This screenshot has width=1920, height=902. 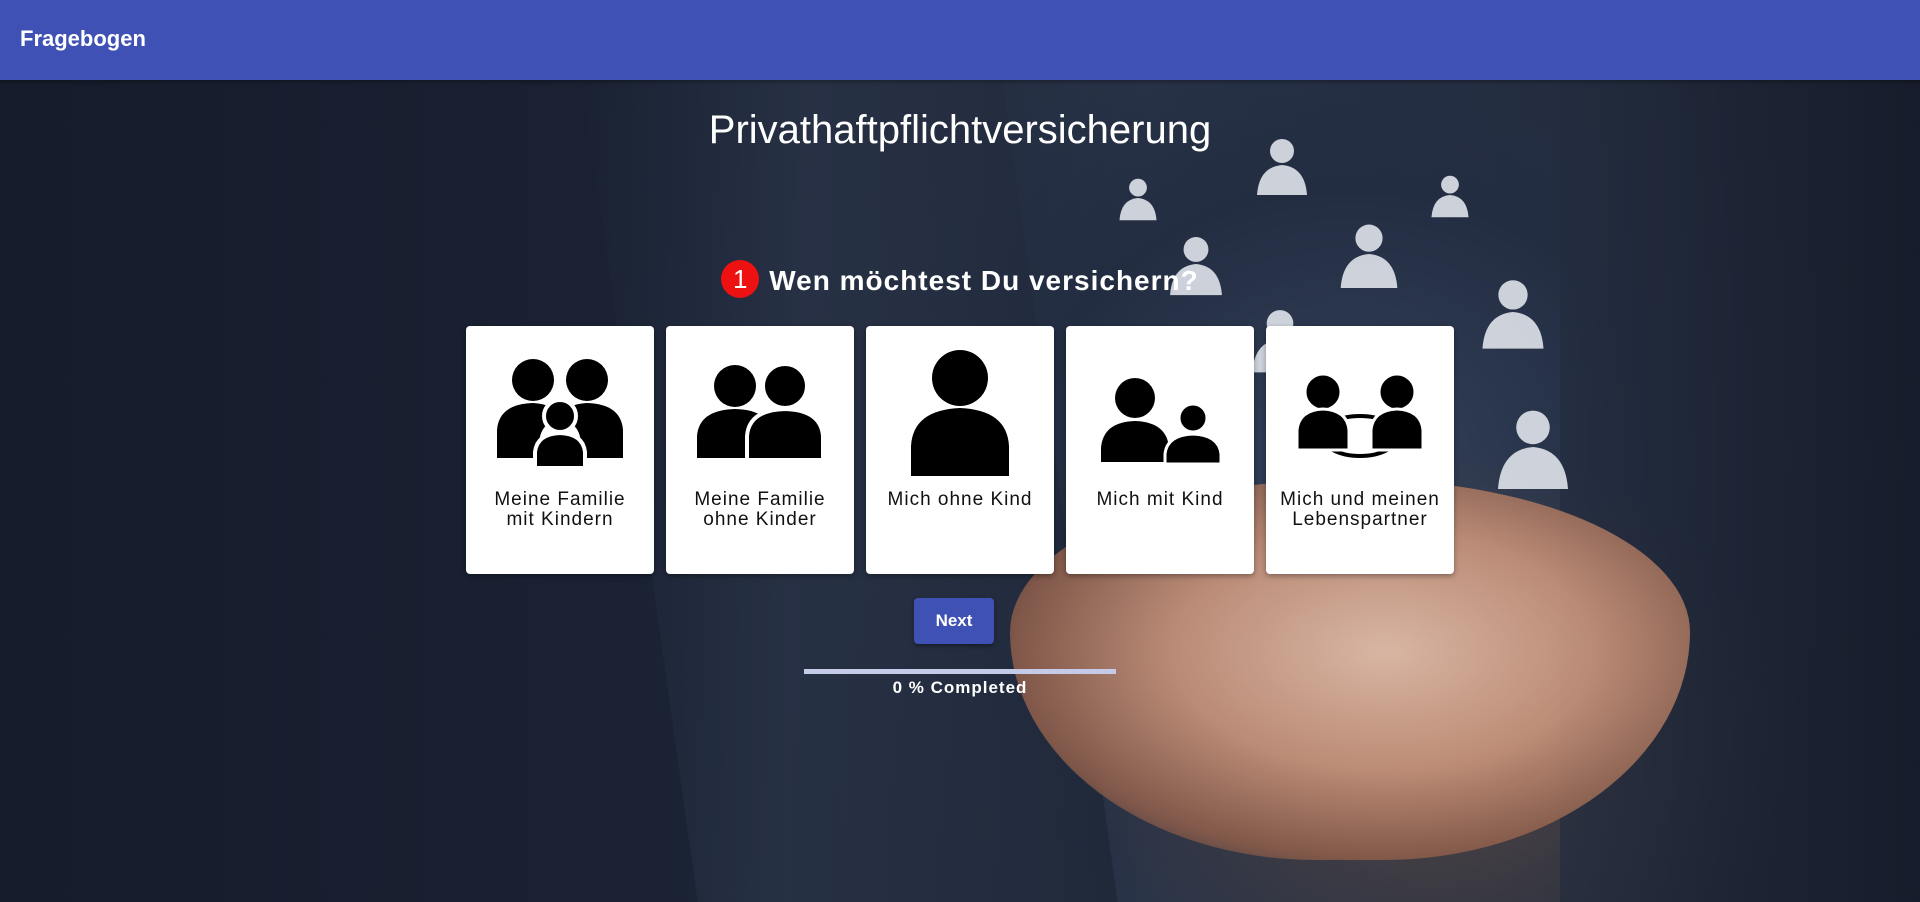 I want to click on page-title: Privathaftpflichtversicherung, so click(x=960, y=130).